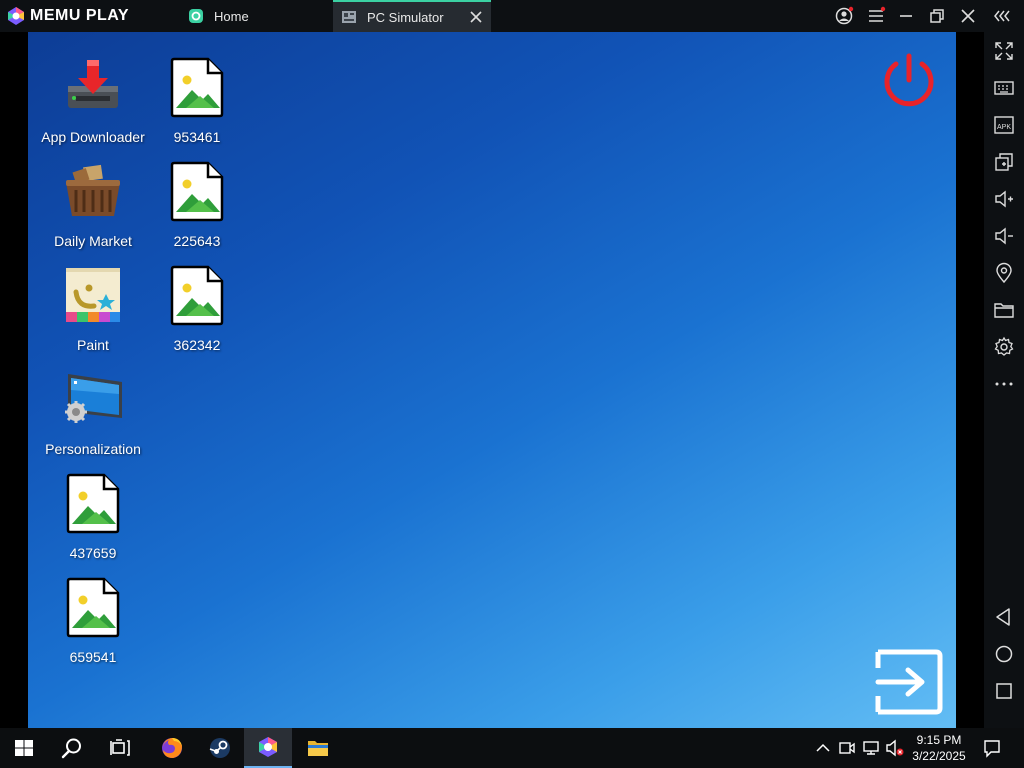  I want to click on taskbar-file-explorer, so click(318, 748).